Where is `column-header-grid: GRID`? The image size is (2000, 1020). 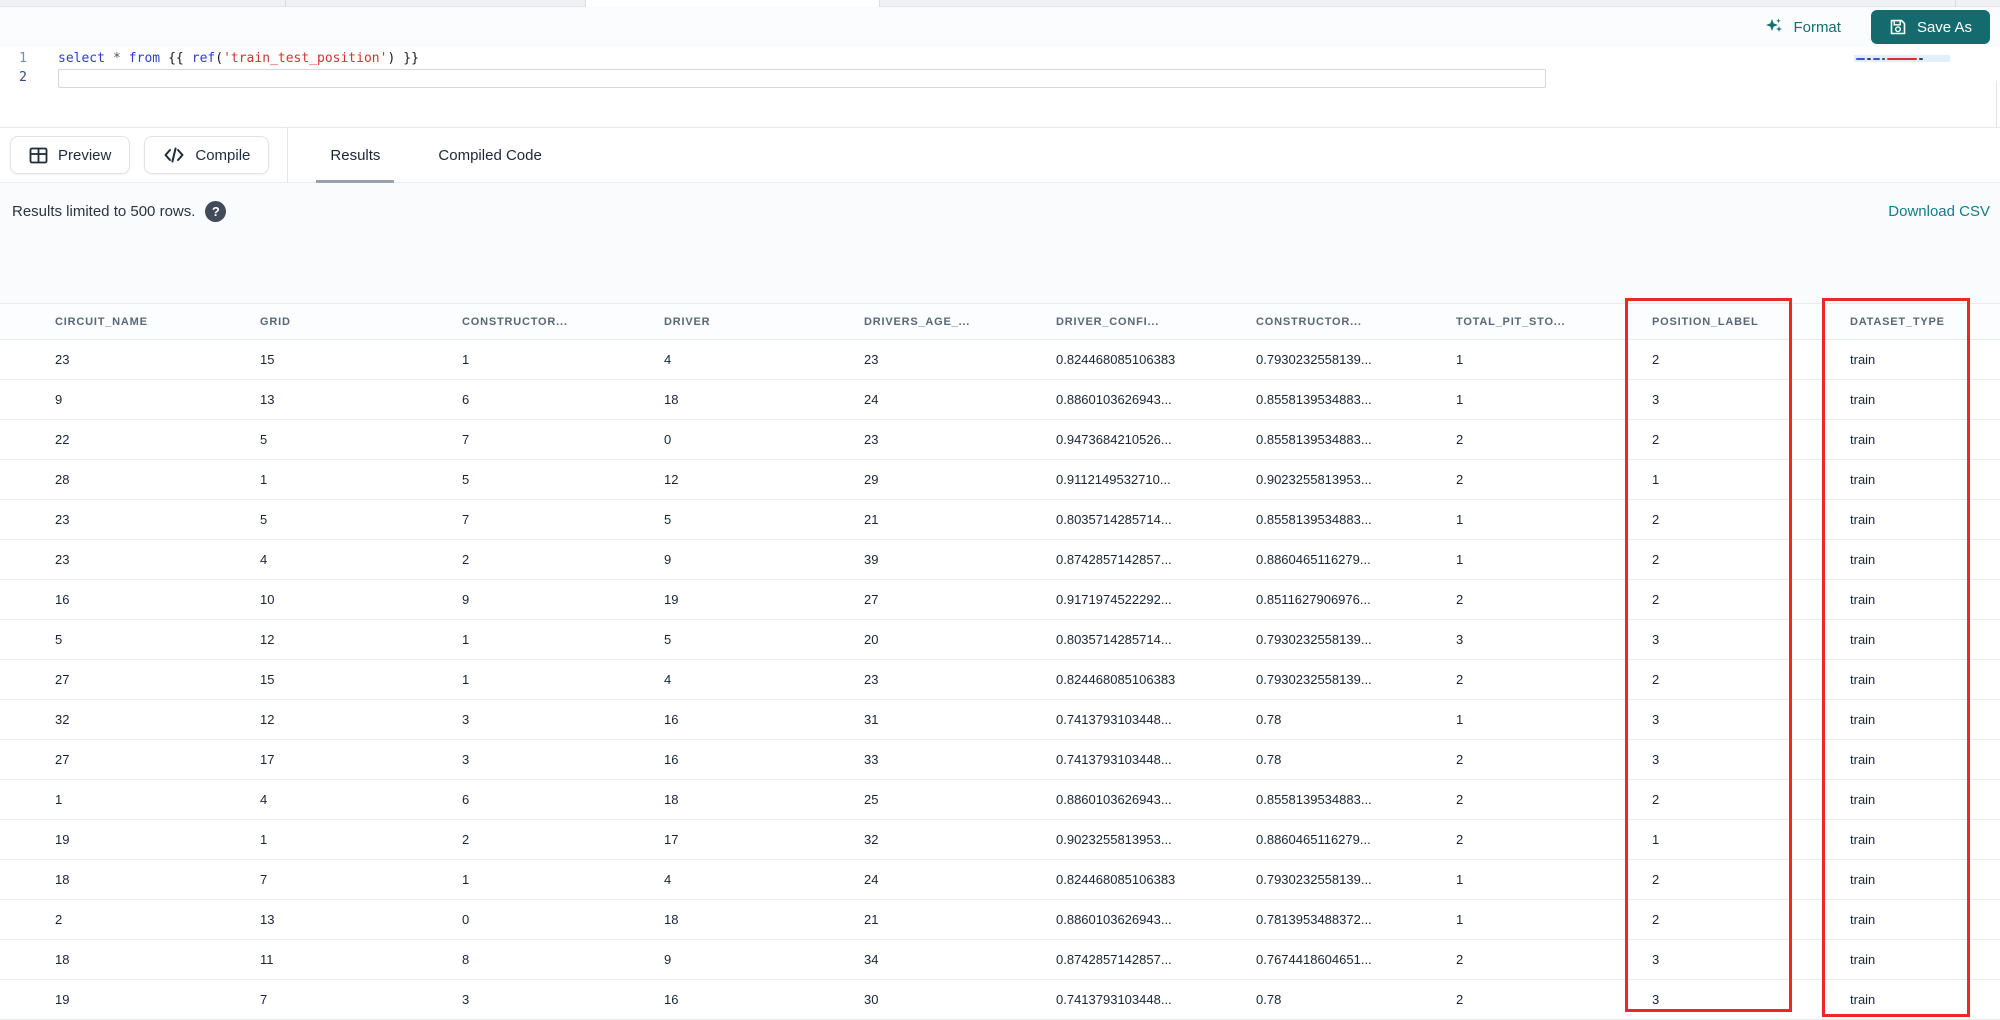 column-header-grid: GRID is located at coordinates (353, 321).